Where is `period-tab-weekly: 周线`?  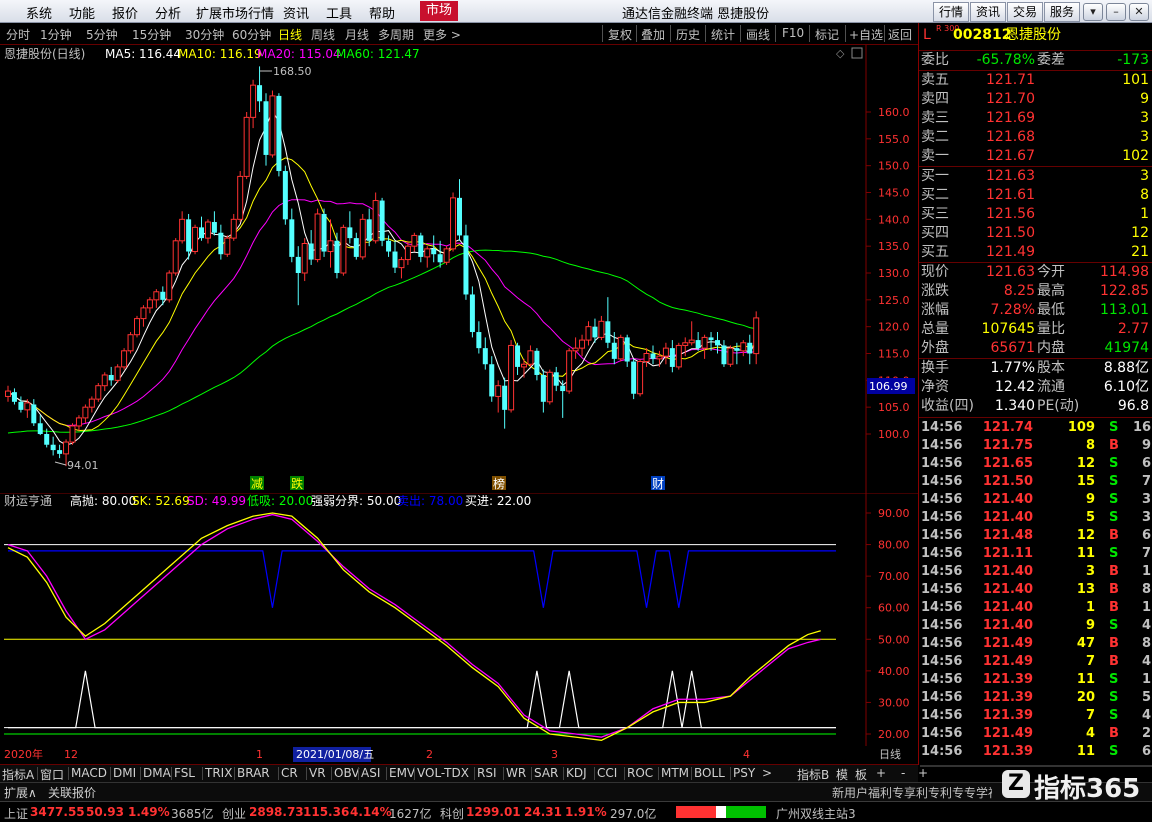 period-tab-weekly: 周线 is located at coordinates (323, 34).